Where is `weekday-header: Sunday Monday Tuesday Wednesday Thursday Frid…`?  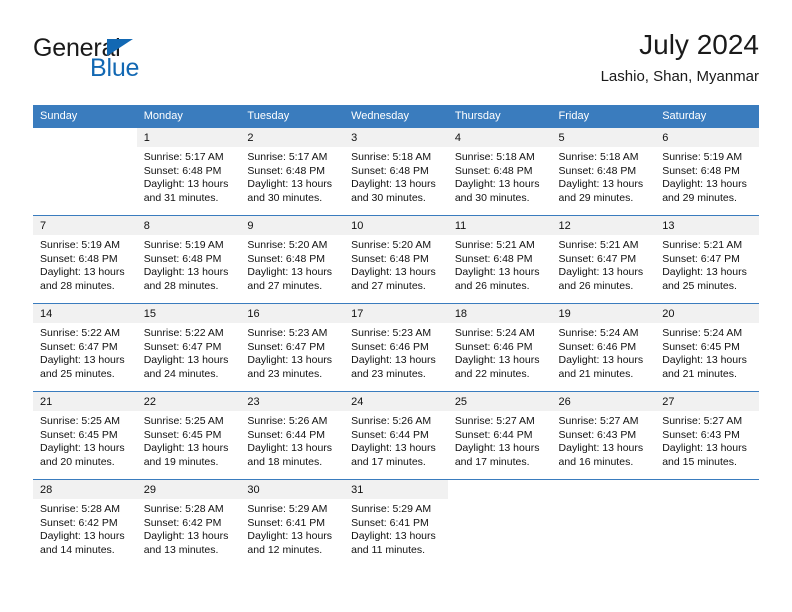 weekday-header: Sunday Monday Tuesday Wednesday Thursday Frid… is located at coordinates (396, 116).